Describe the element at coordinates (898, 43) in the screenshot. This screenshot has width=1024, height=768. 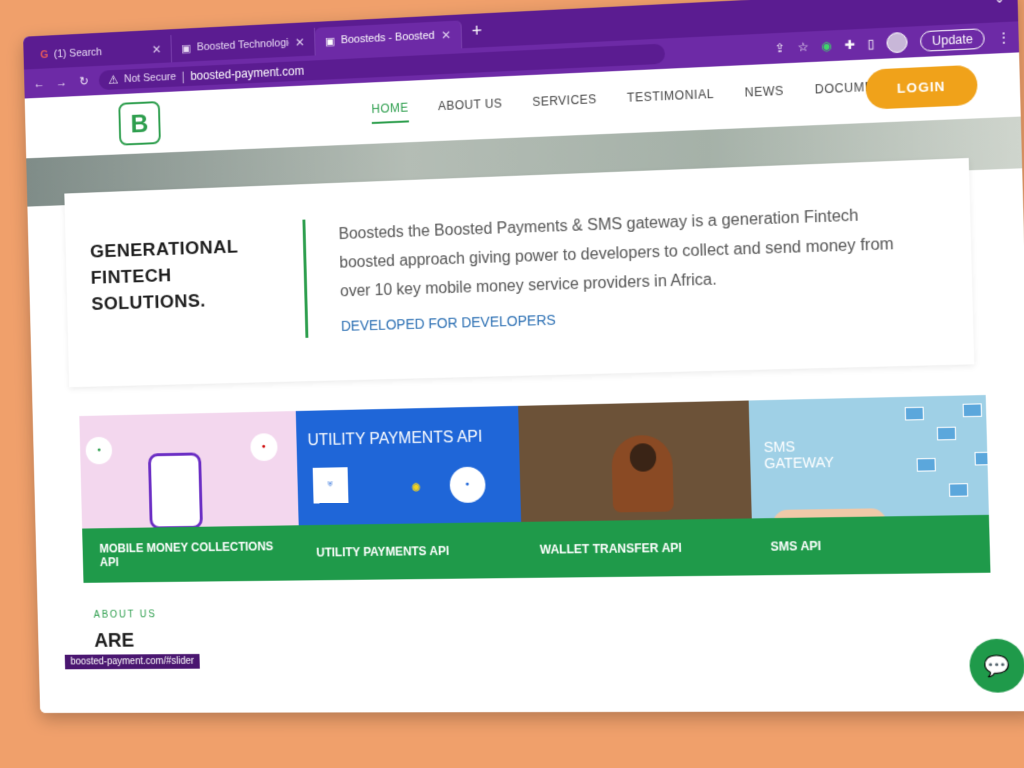
I see `profile-avatar` at that location.